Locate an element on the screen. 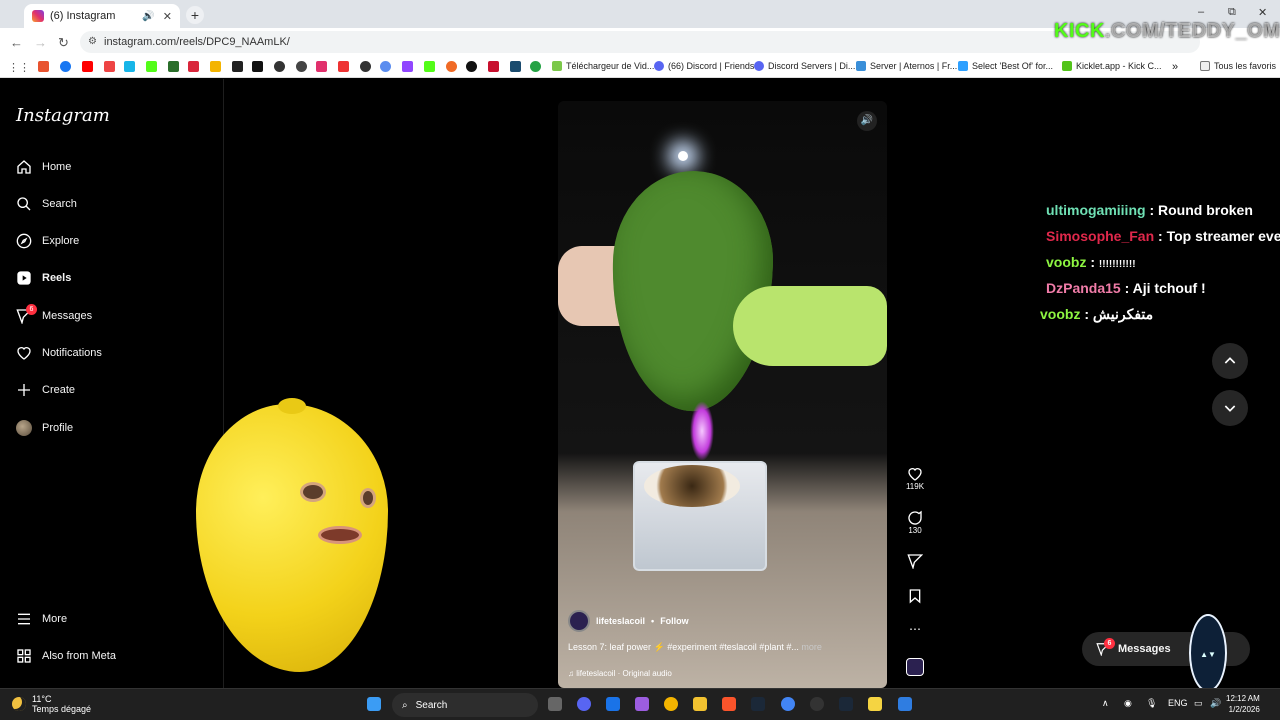  tab-instagram: (6) Instagram 🔊 ✕ is located at coordinates (102, 16).